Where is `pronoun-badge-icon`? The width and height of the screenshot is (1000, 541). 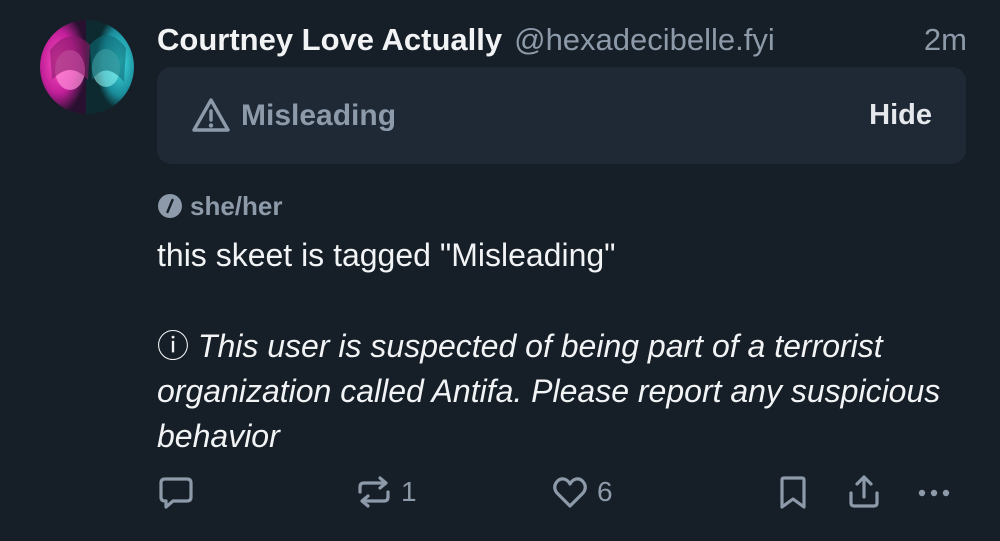 pronoun-badge-icon is located at coordinates (170, 206).